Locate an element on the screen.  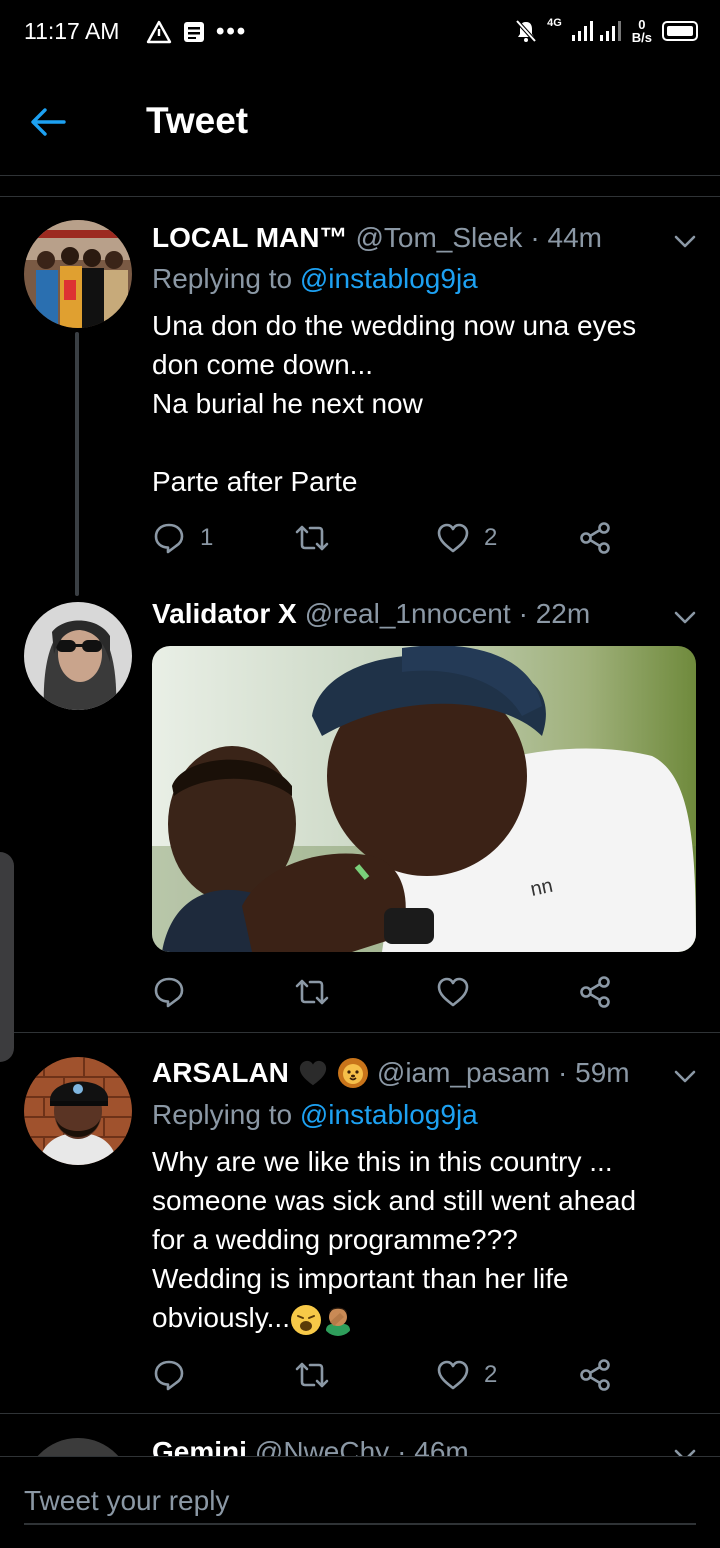
black-heart-emoji is located at coordinates (313, 1073).